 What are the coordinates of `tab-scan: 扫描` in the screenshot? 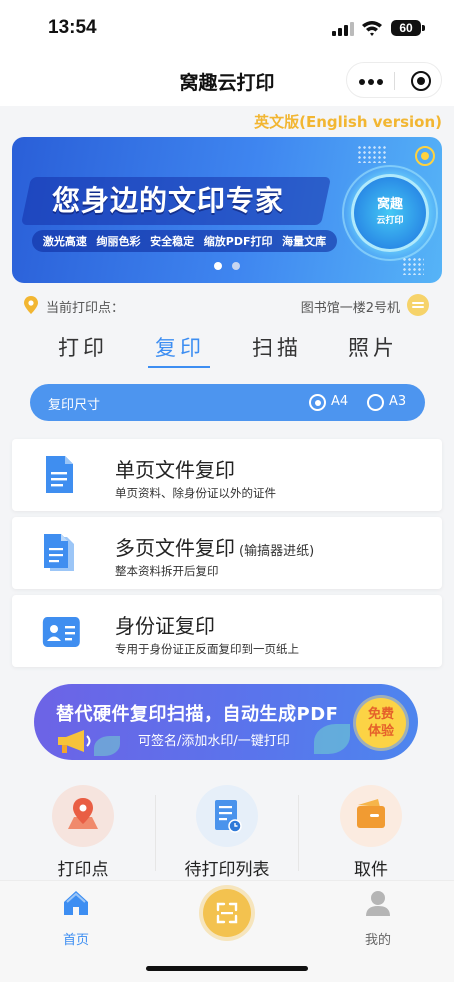 It's located at (277, 347).